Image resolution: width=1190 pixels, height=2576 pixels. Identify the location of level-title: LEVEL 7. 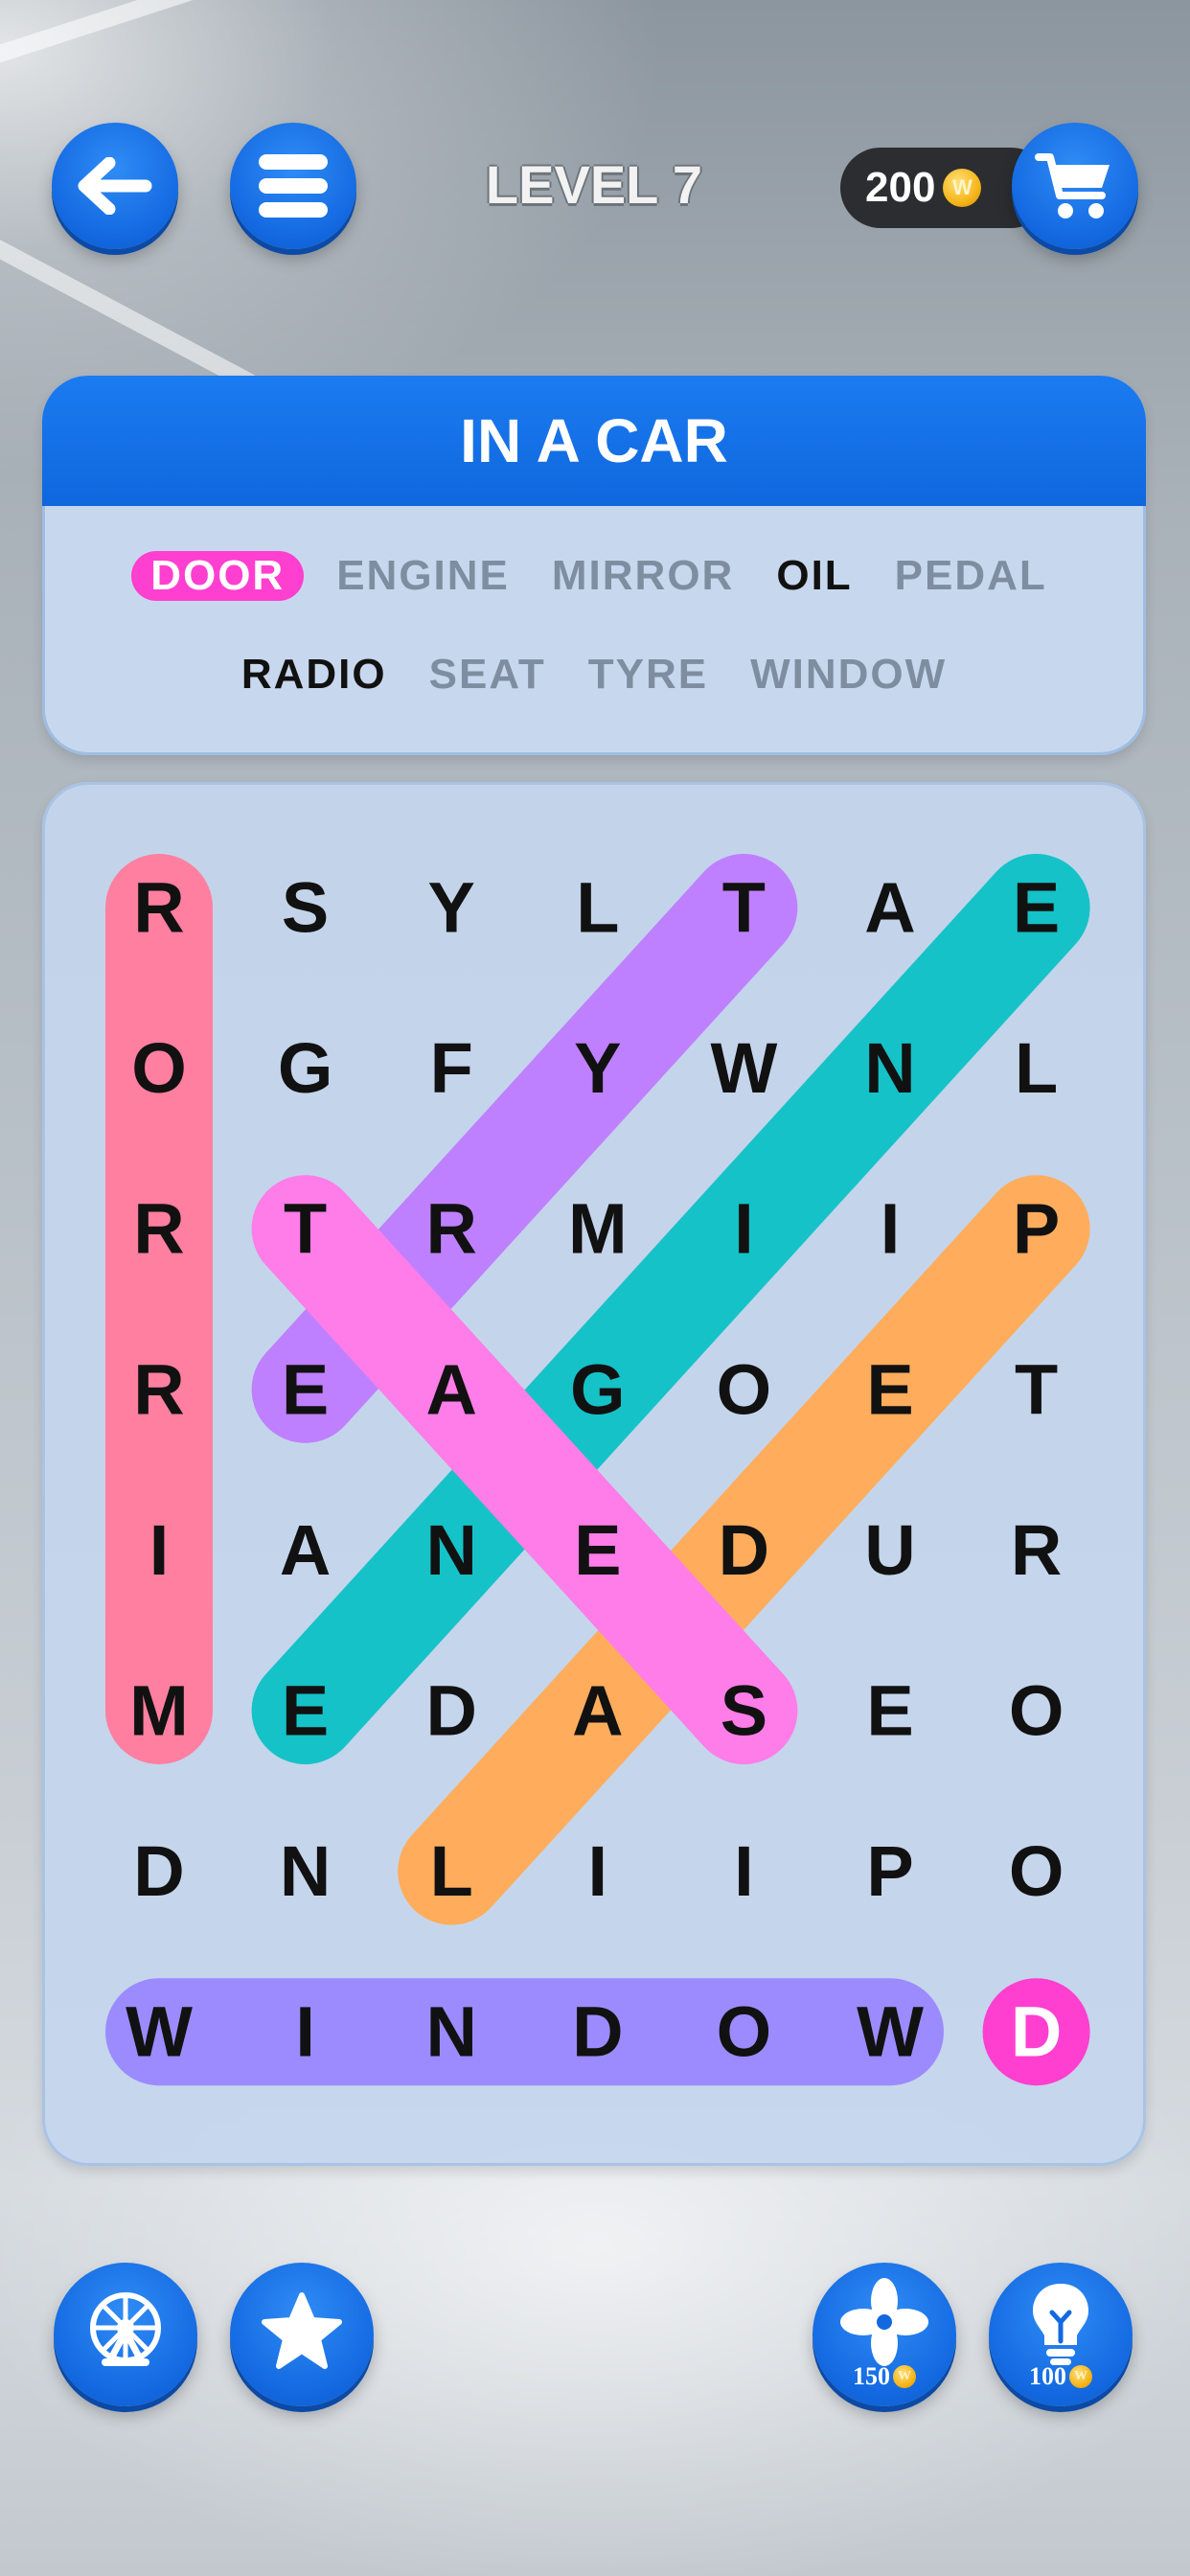
(594, 184).